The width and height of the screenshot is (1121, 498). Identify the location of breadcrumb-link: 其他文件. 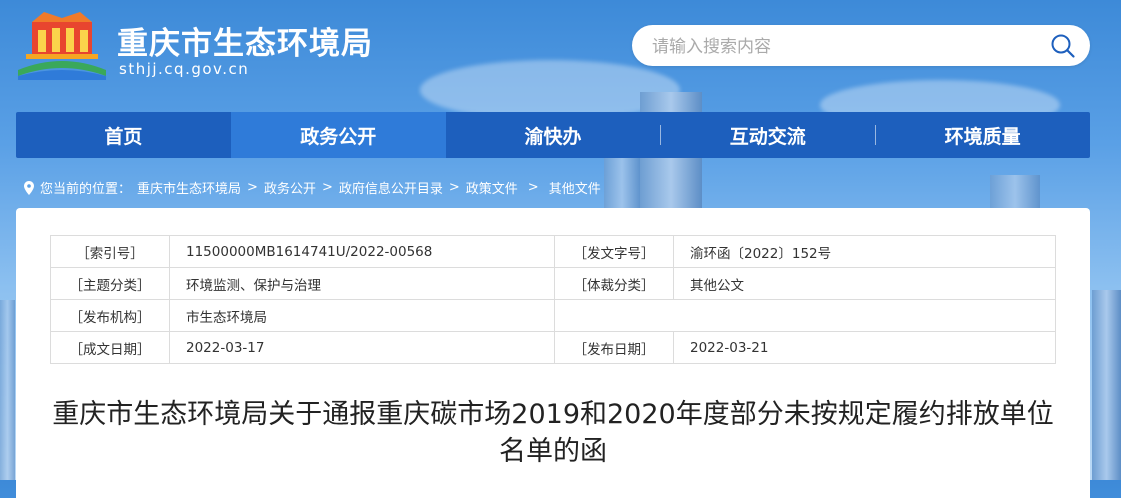
(575, 187).